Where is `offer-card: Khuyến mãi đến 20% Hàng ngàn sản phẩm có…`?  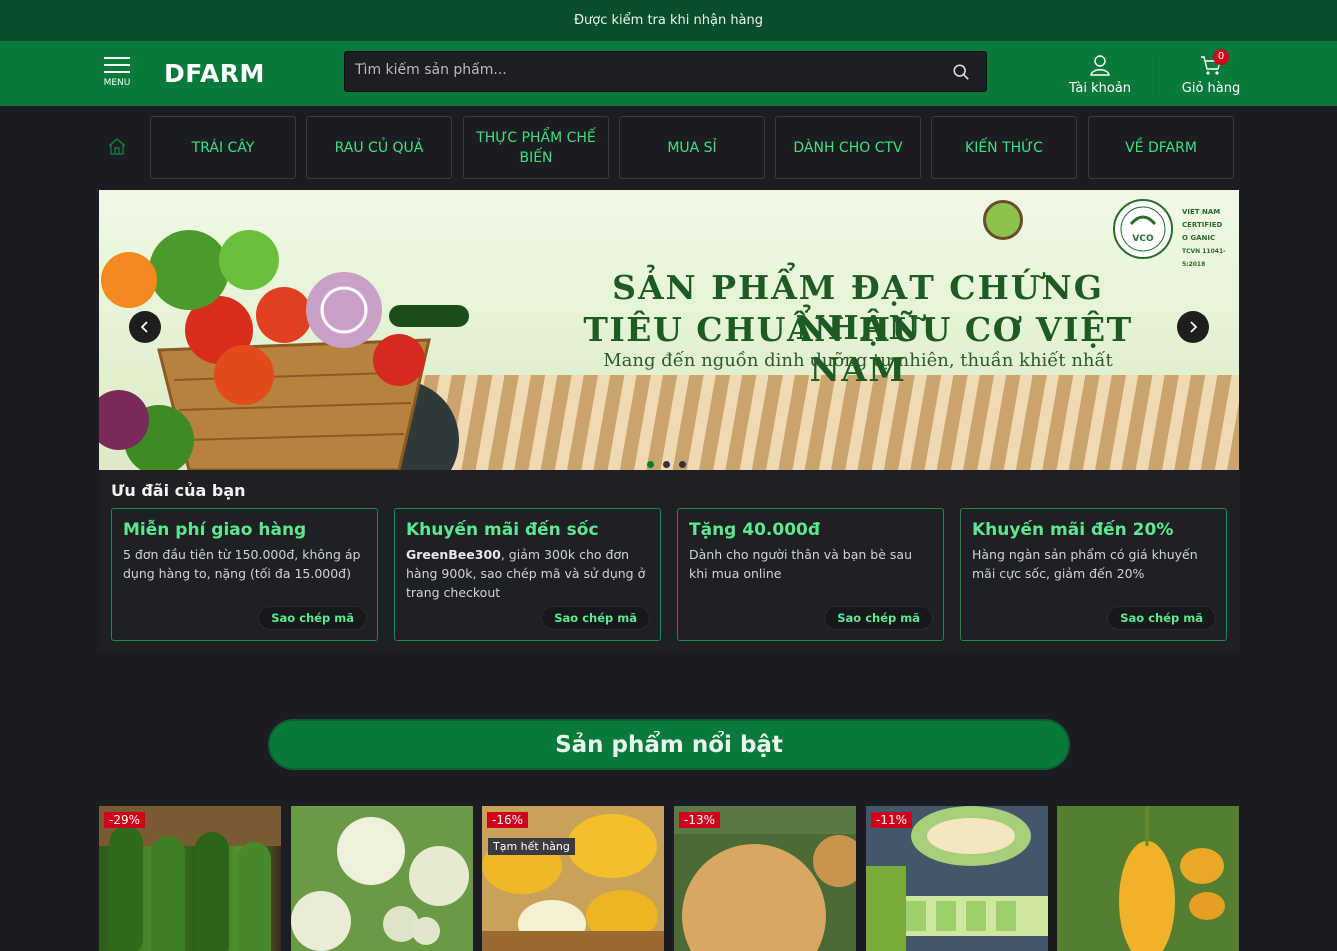
offer-card: Khuyến mãi đến 20% Hàng ngàn sản phẩm có… is located at coordinates (1093, 574).